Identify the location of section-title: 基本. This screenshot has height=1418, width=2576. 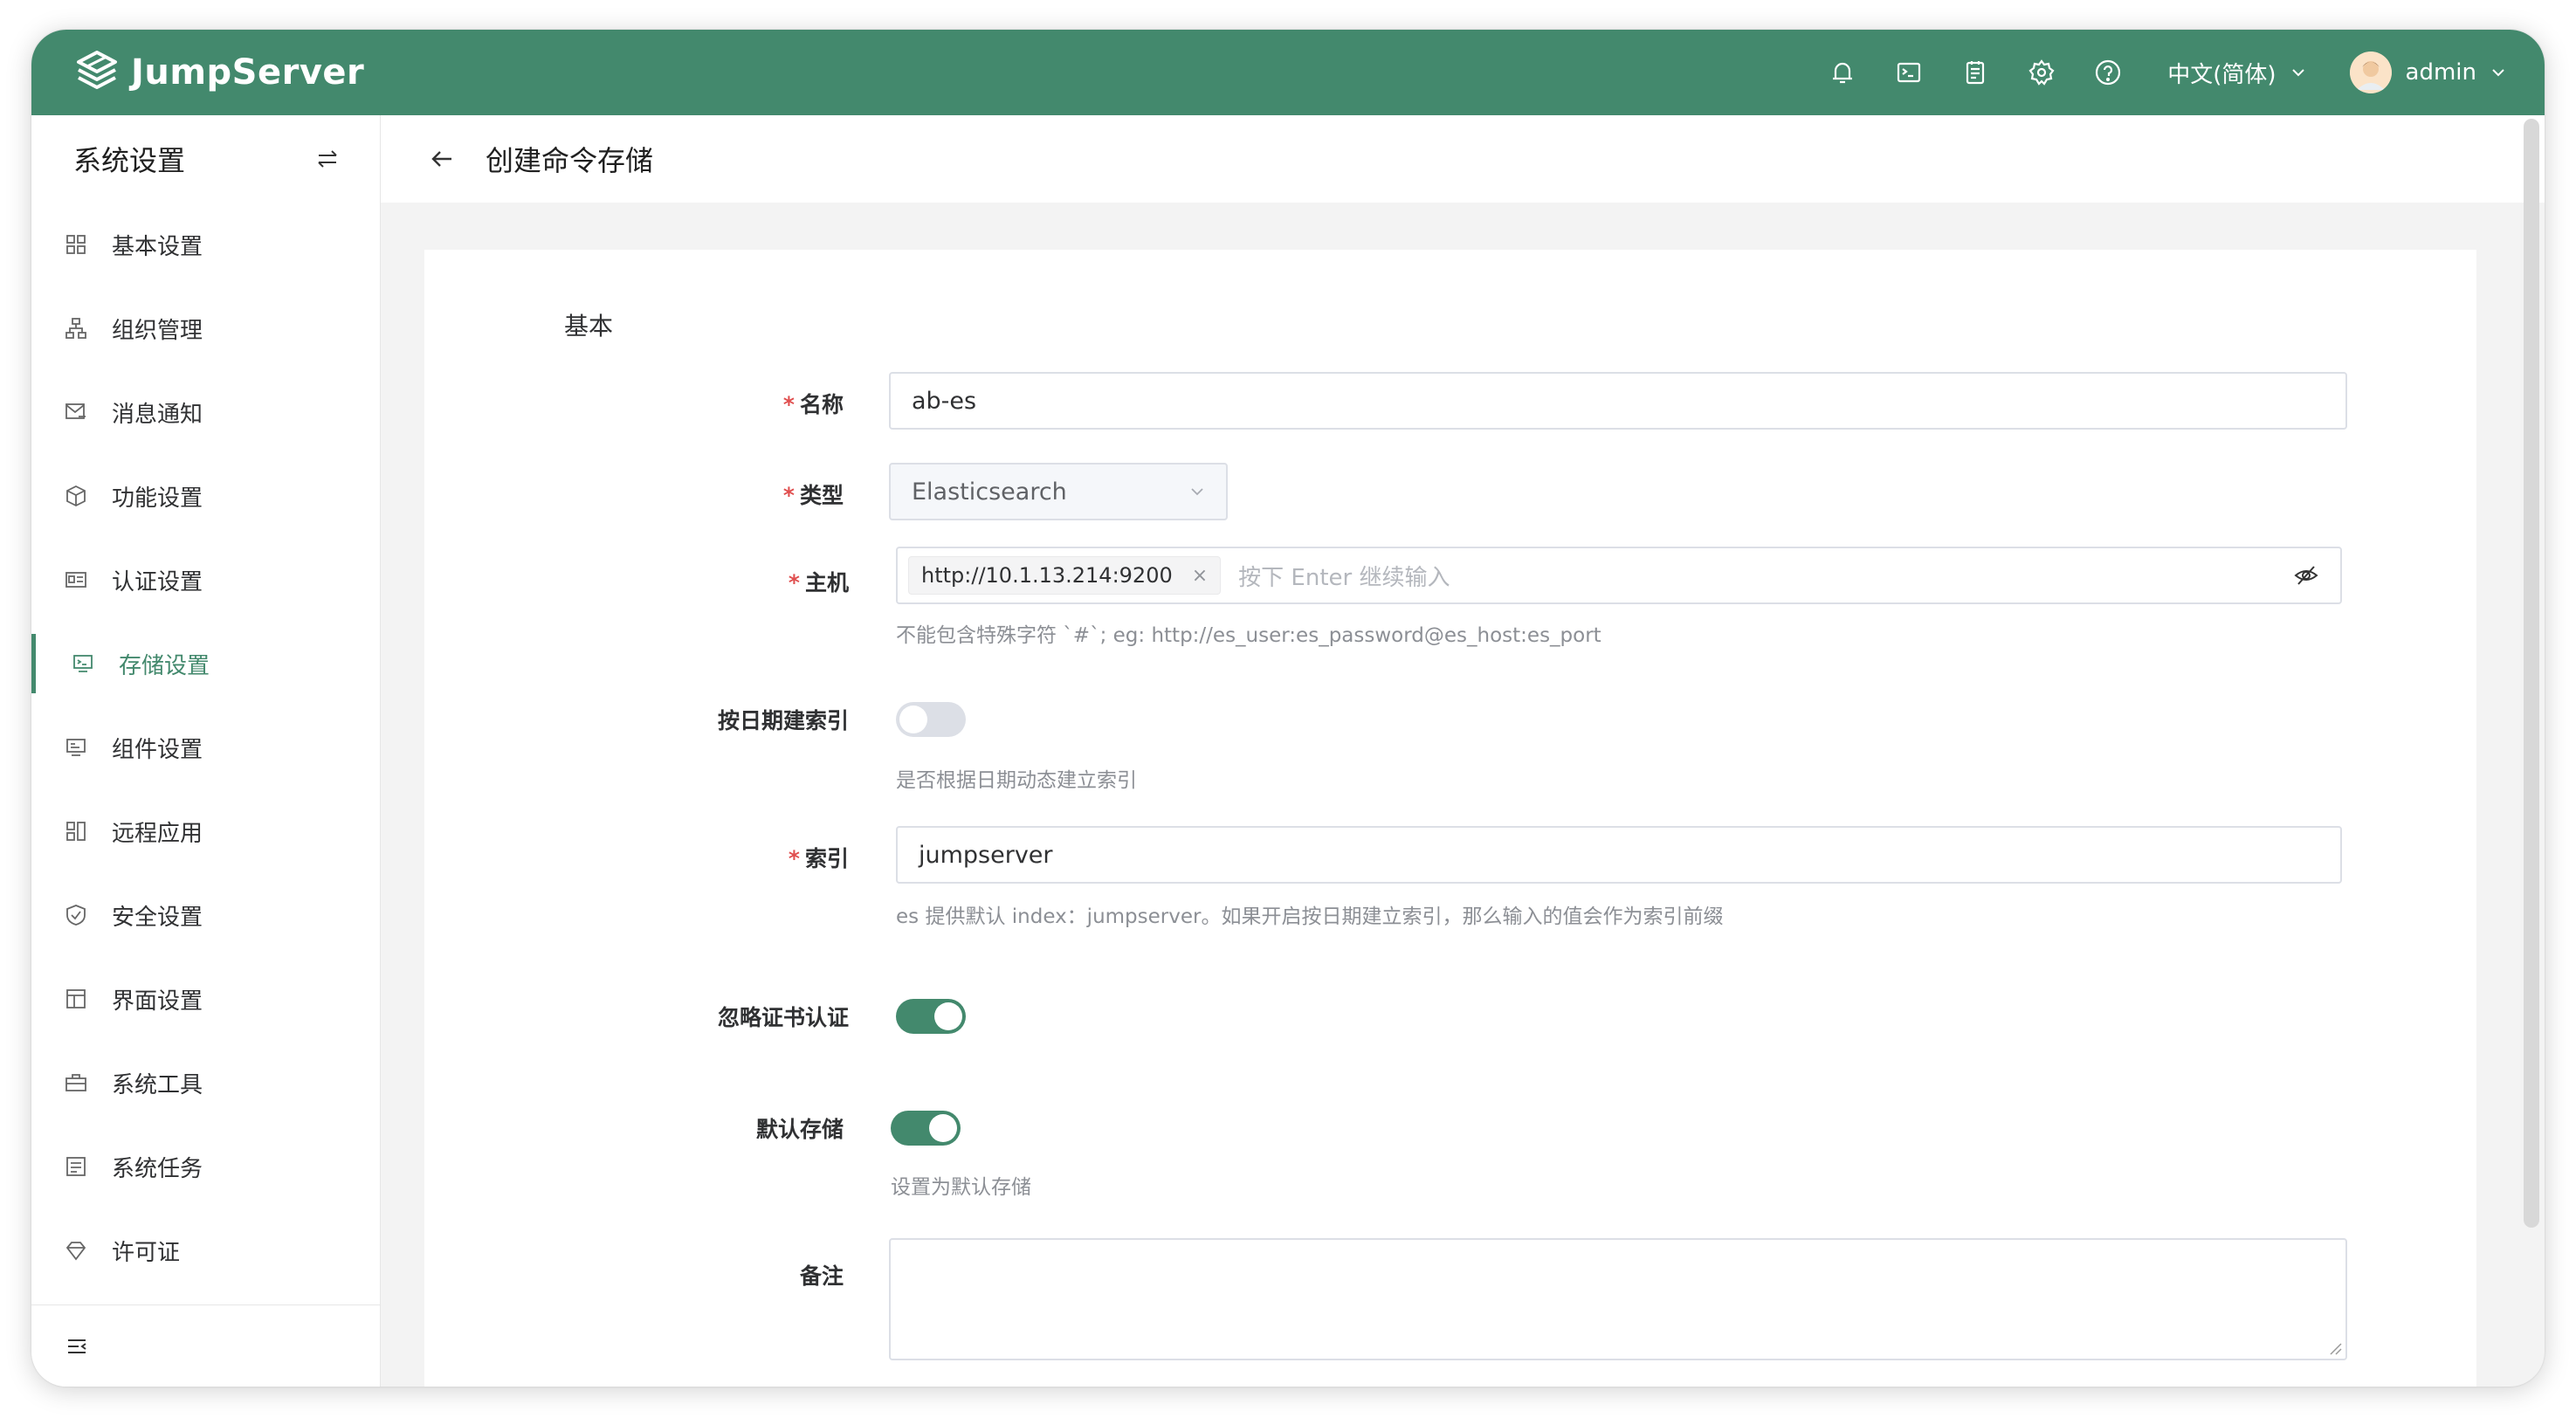
(589, 326).